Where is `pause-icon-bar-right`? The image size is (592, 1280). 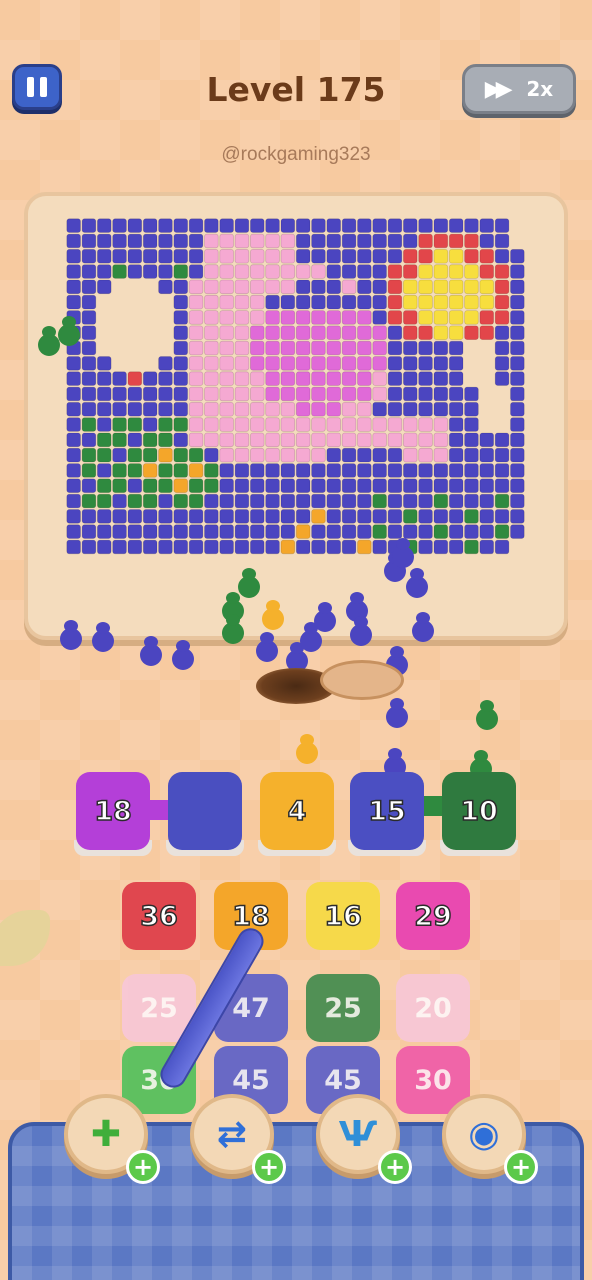
pause-icon-bar-right is located at coordinates (43, 87).